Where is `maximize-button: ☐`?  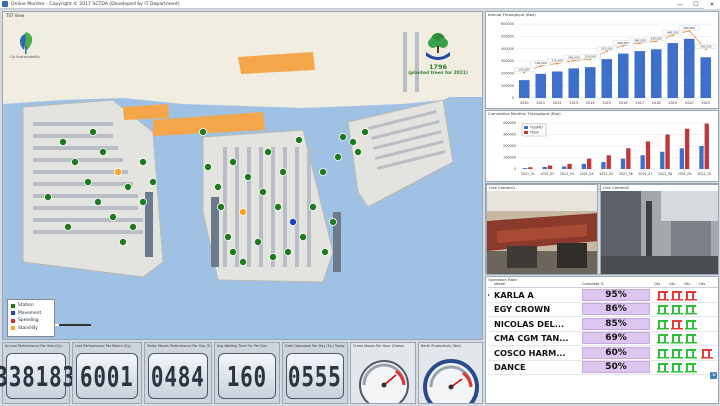
maximize-button: ☐ is located at coordinates (696, 4).